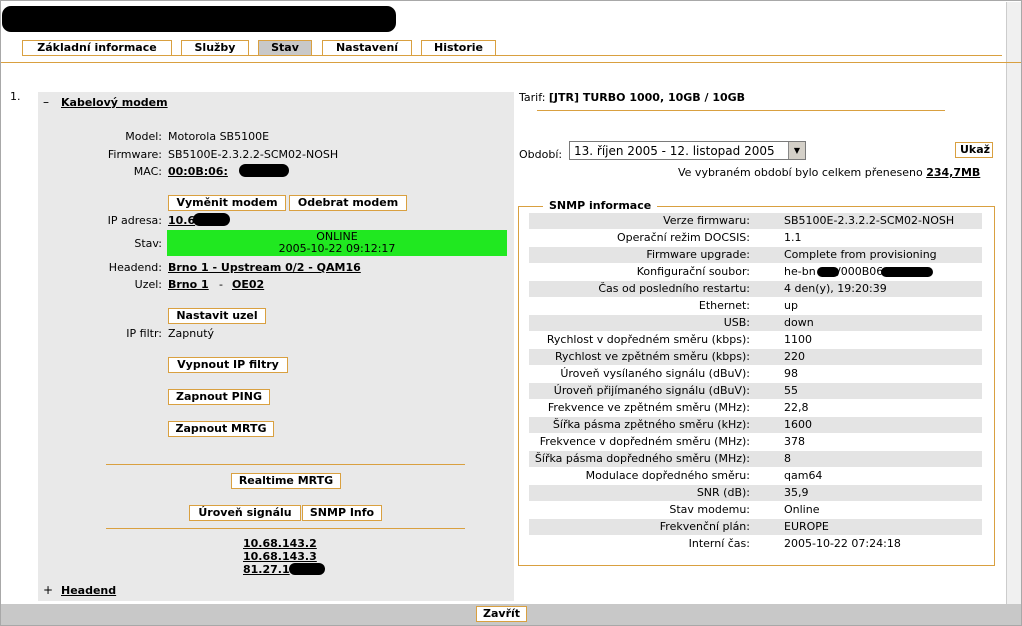 The width and height of the screenshot is (1022, 626). I want to click on signal-level-button: Úroveň signálu, so click(245, 513).